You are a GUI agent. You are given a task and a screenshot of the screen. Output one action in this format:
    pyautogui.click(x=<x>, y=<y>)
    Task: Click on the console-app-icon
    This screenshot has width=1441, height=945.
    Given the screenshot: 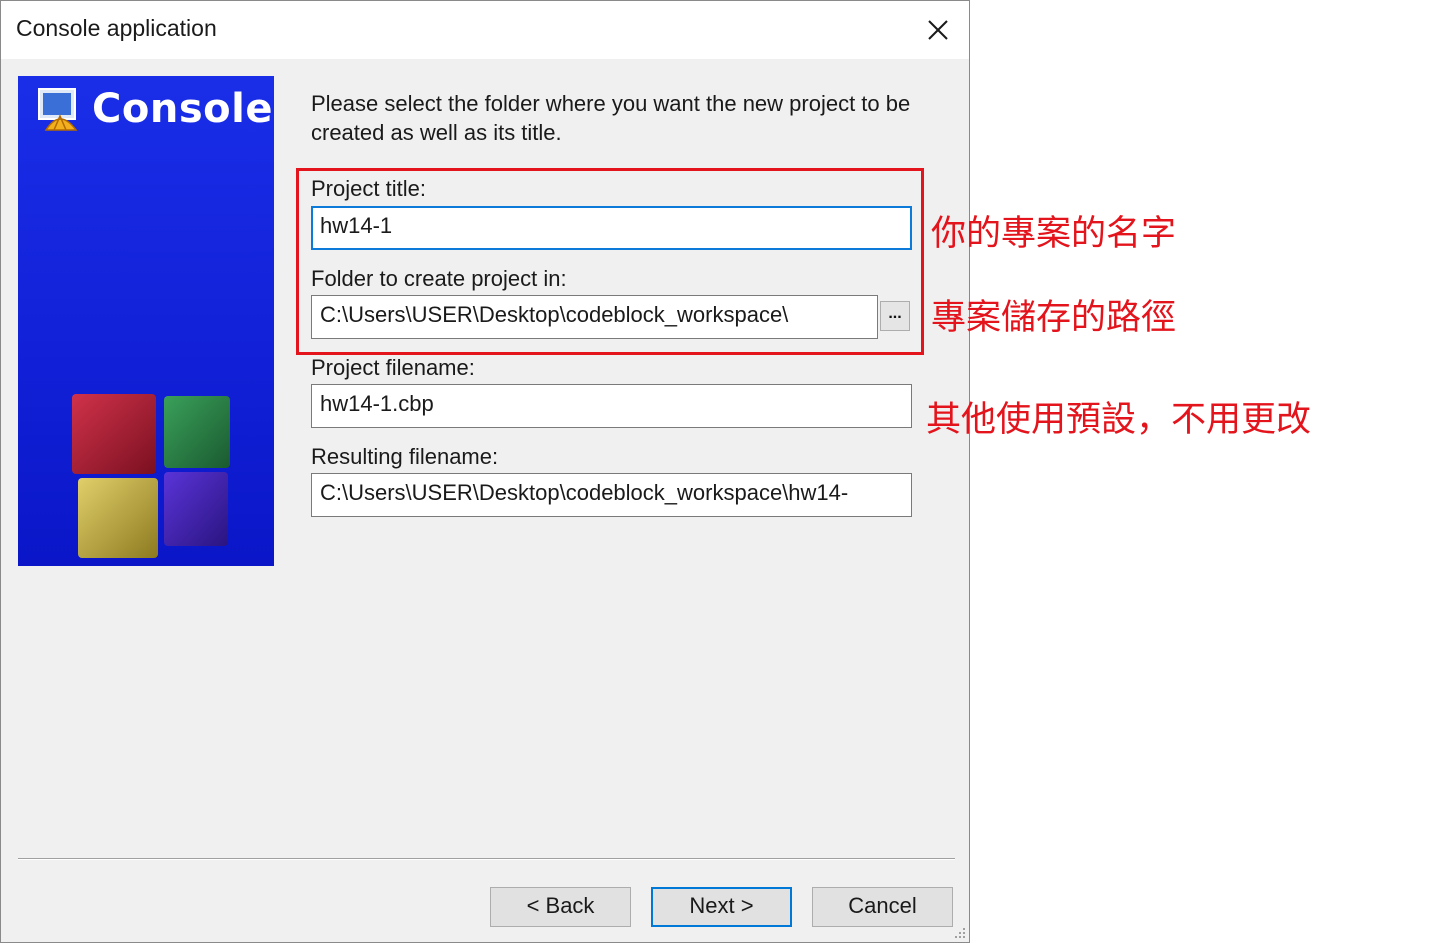 What is the action you would take?
    pyautogui.click(x=58, y=109)
    